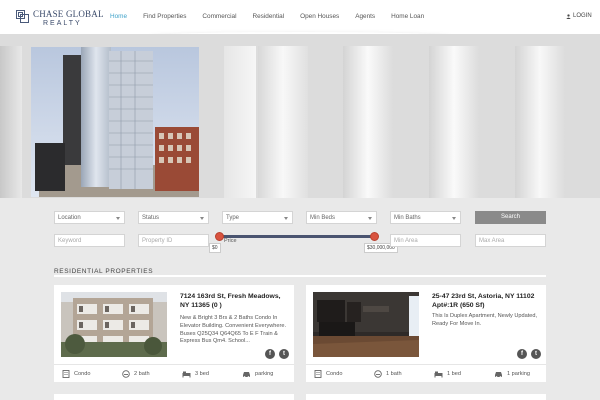  What do you see at coordinates (115, 122) in the screenshot?
I see `hero-building-image` at bounding box center [115, 122].